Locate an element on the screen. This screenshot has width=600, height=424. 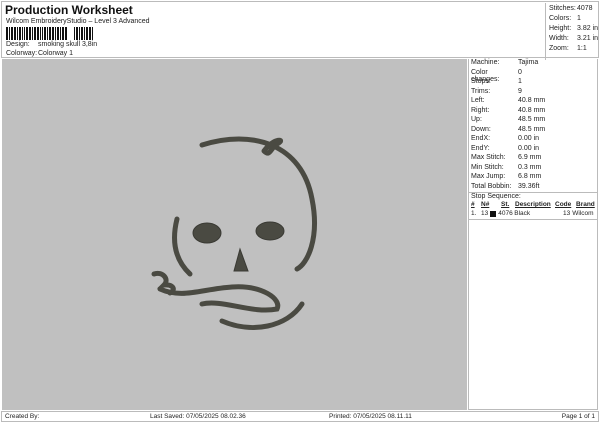
info-value: 1 is located at coordinates (520, 81).